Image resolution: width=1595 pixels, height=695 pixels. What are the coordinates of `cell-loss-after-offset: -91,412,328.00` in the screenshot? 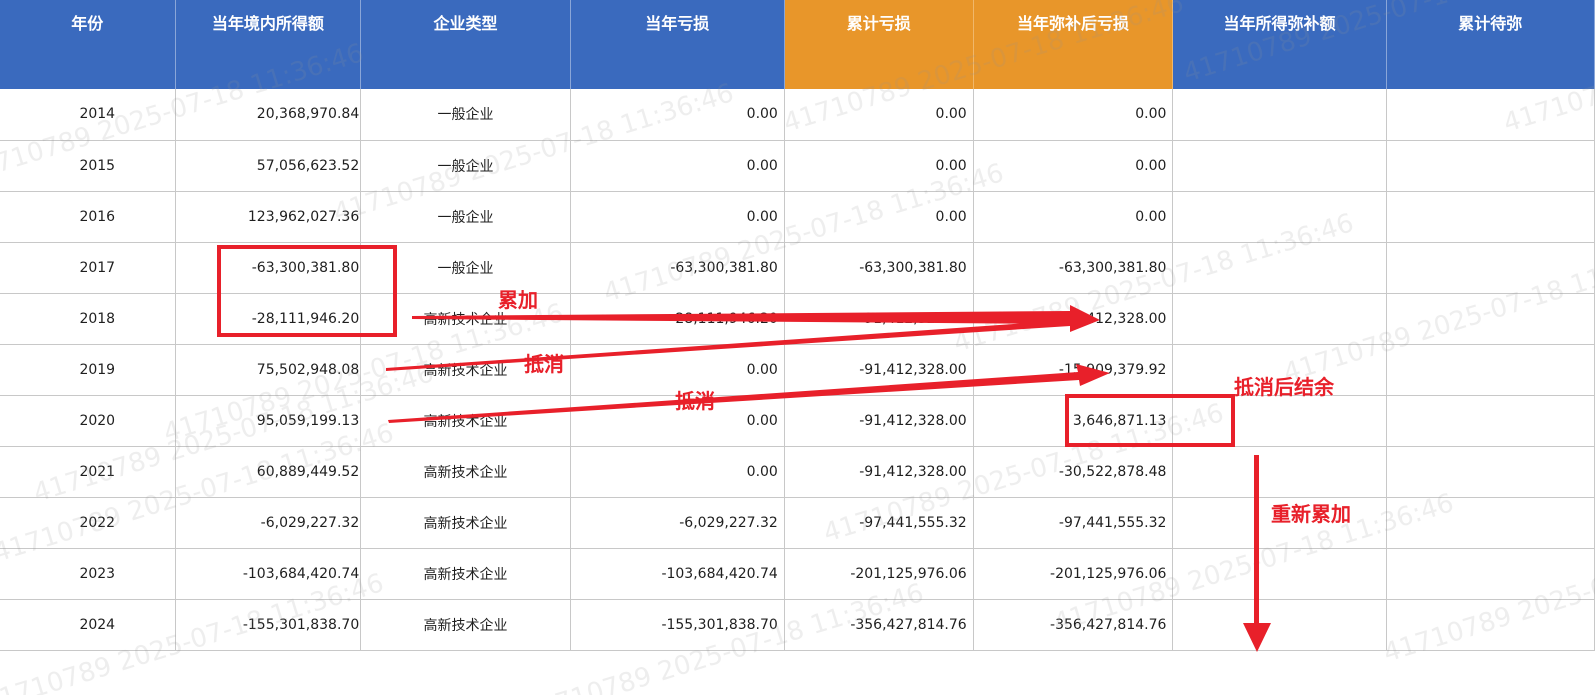 It's located at (1073, 319).